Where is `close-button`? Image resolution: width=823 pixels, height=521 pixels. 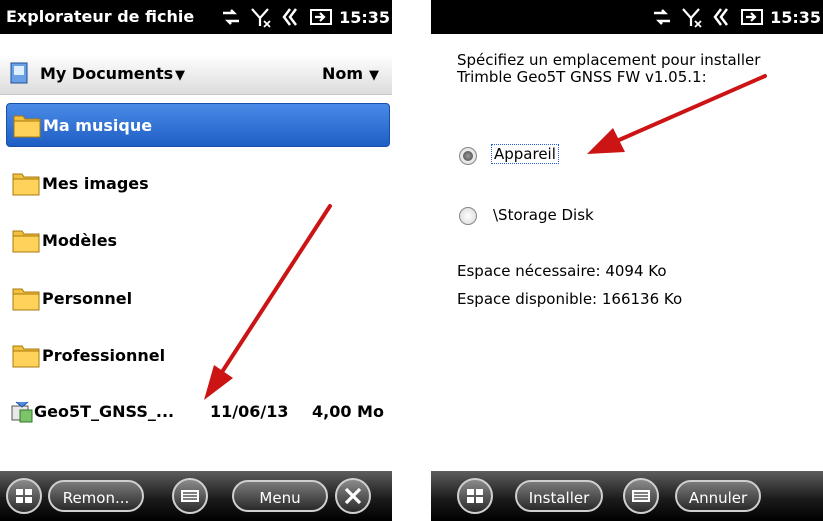
close-button is located at coordinates (353, 496).